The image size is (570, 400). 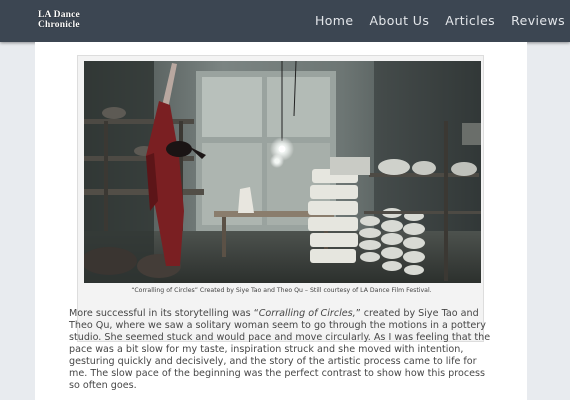 What do you see at coordinates (470, 20) in the screenshot?
I see `nav-articles-link: Articles` at bounding box center [470, 20].